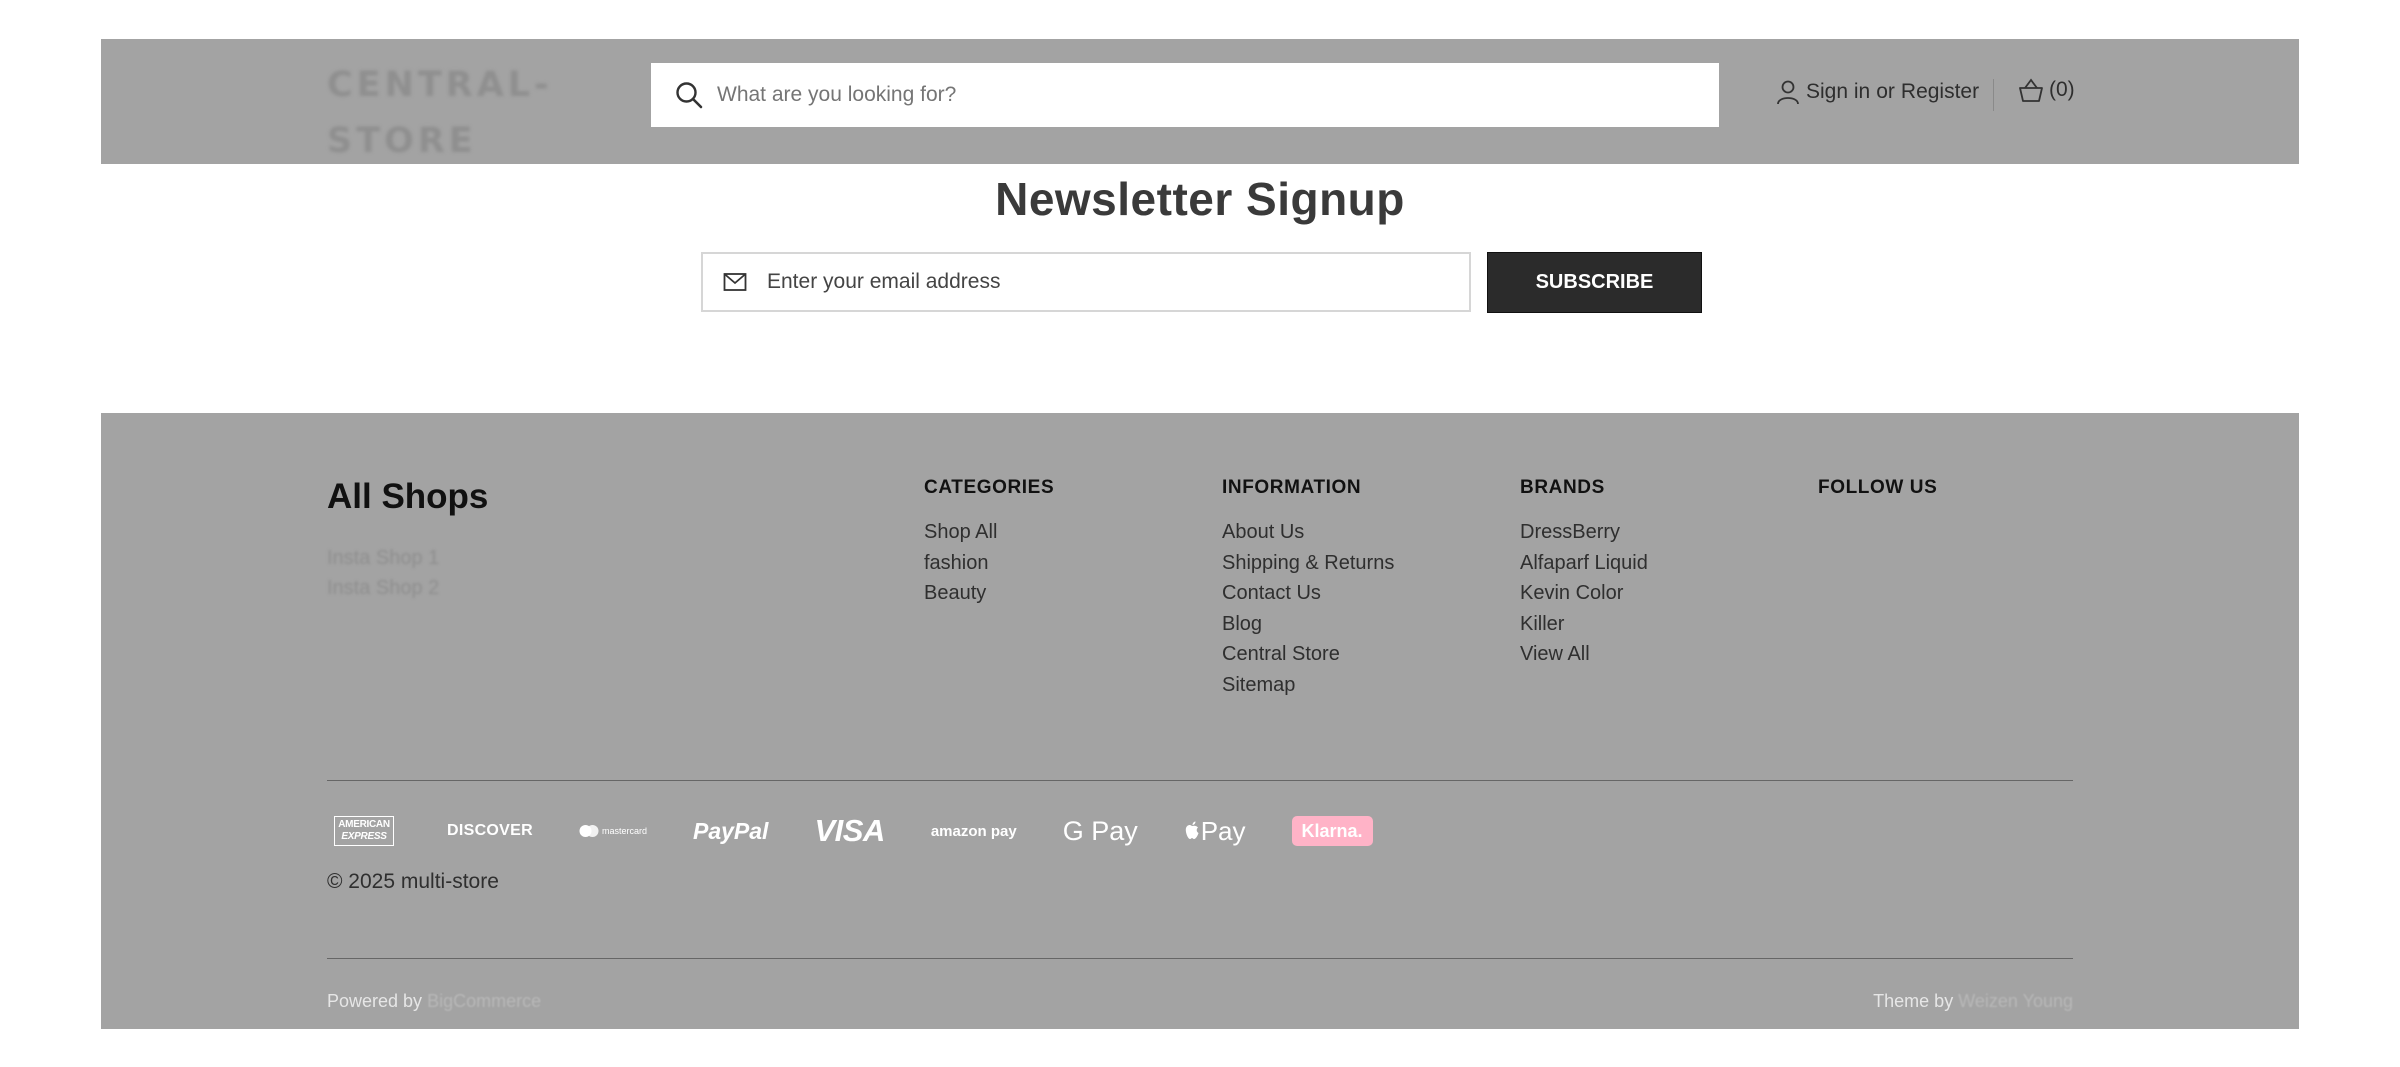 The height and width of the screenshot is (1067, 2400). I want to click on categories-heading: CATEGORIES, so click(989, 487).